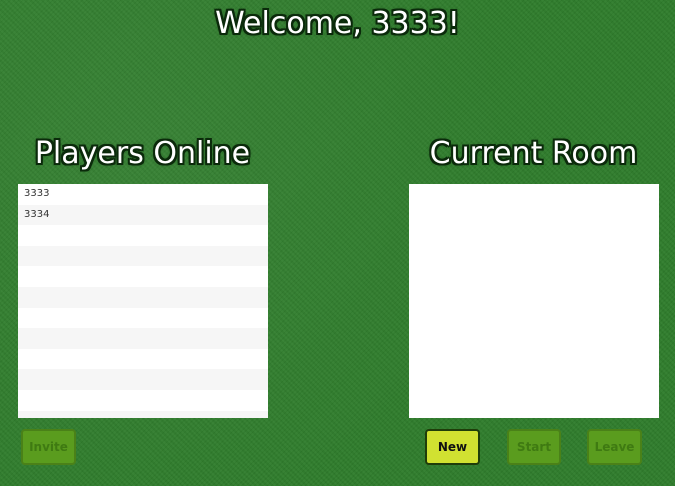 The height and width of the screenshot is (486, 675). I want to click on current-room-title: Current Room, so click(533, 153).